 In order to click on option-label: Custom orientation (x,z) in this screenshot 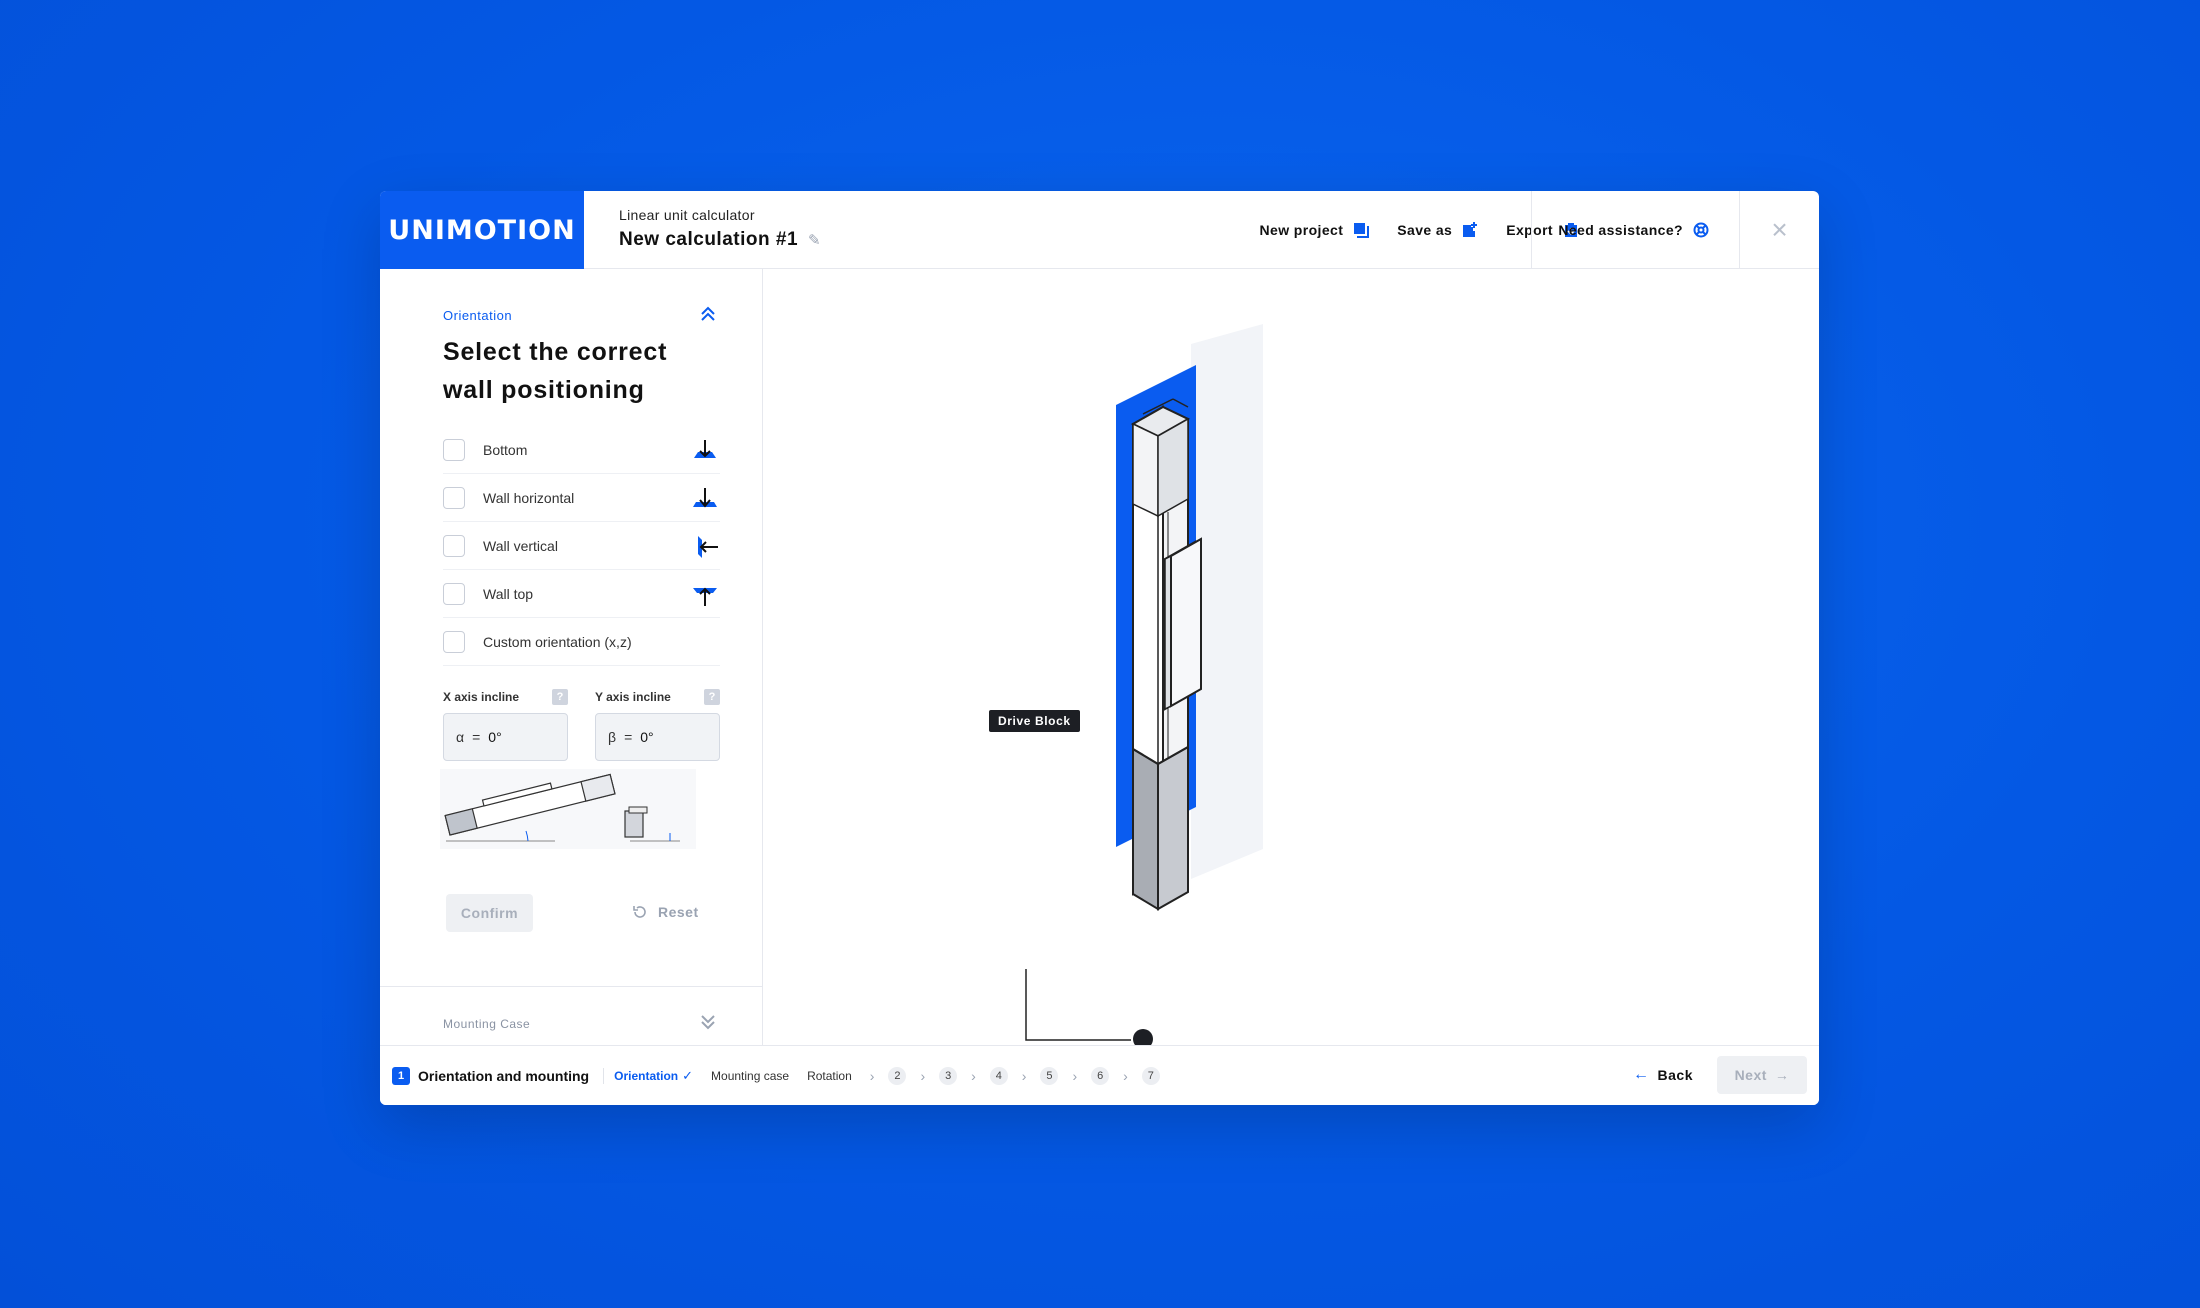, I will do `click(557, 641)`.